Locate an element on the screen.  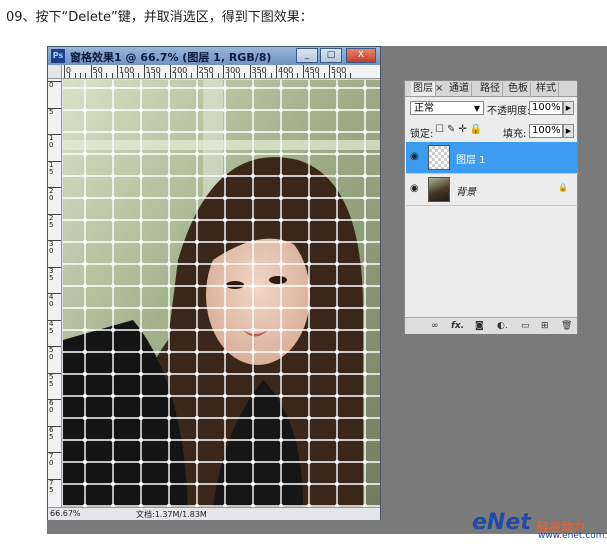
new-layer-icon: ⊞ is located at coordinates (545, 326).